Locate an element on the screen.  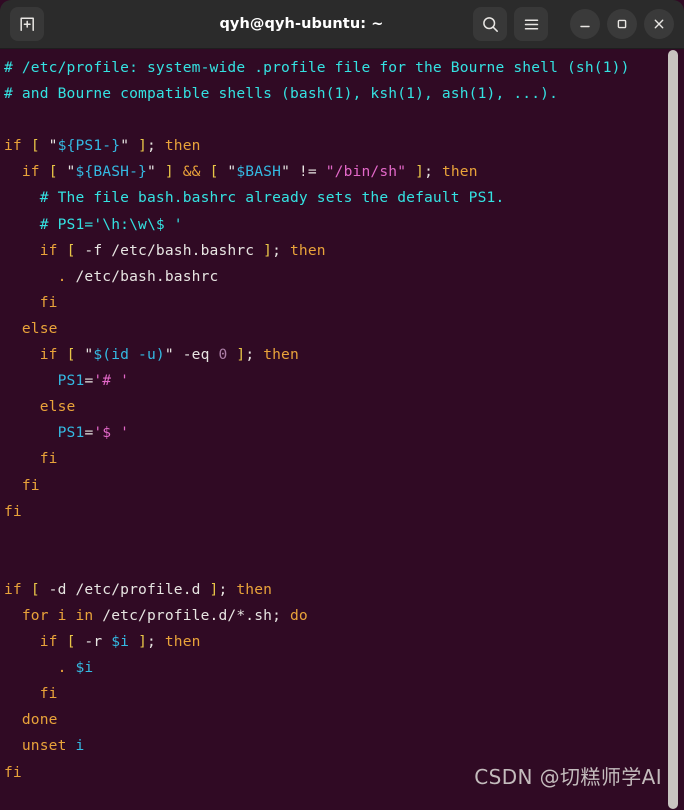
terminal-line: . $i is located at coordinates (344, 668).